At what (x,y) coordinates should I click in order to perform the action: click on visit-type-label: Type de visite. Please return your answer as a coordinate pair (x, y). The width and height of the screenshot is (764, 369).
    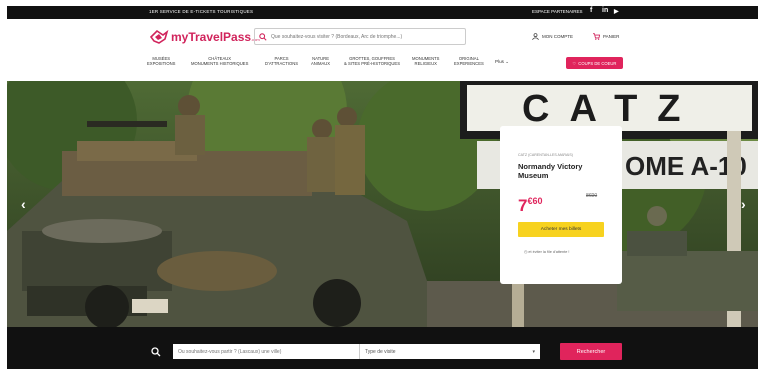
    Looking at the image, I should click on (380, 351).